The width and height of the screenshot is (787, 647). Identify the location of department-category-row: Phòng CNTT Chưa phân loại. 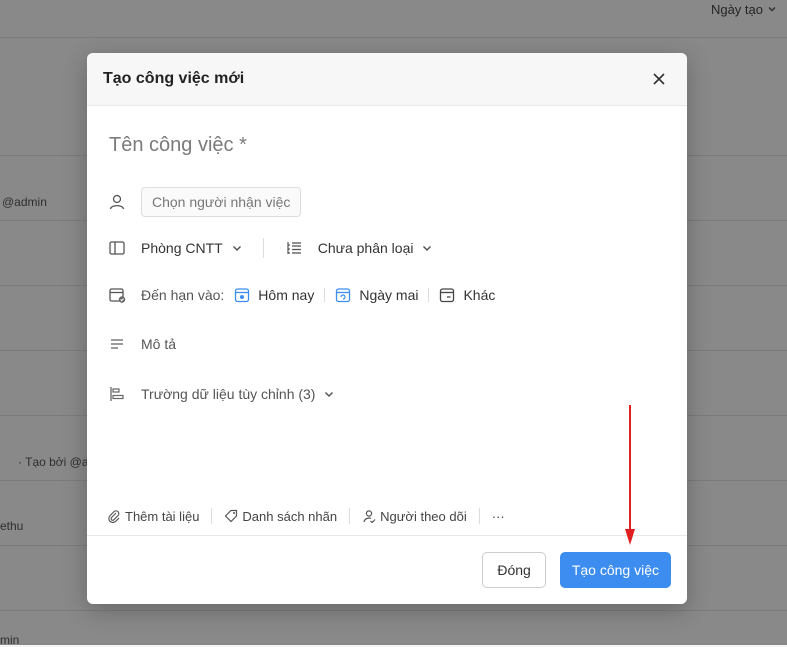
(270, 248).